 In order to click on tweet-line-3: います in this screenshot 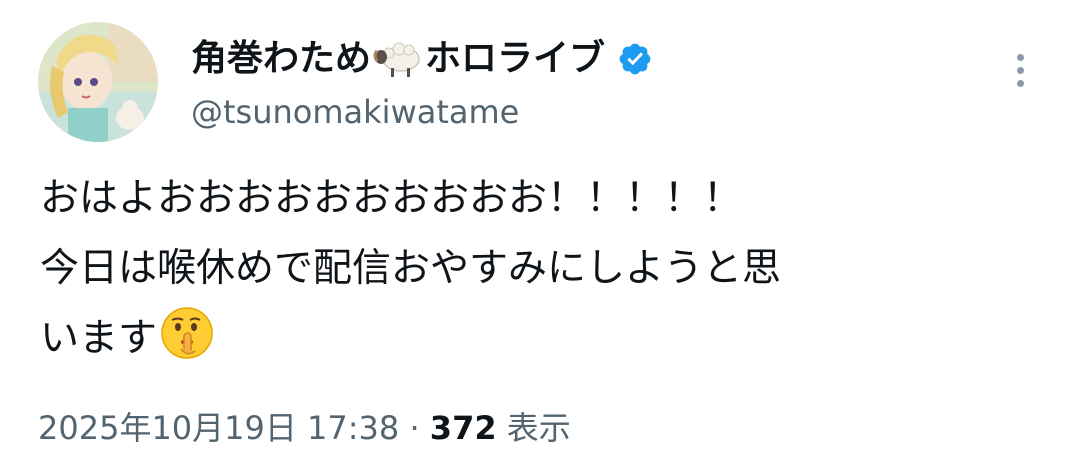, I will do `click(545, 339)`.